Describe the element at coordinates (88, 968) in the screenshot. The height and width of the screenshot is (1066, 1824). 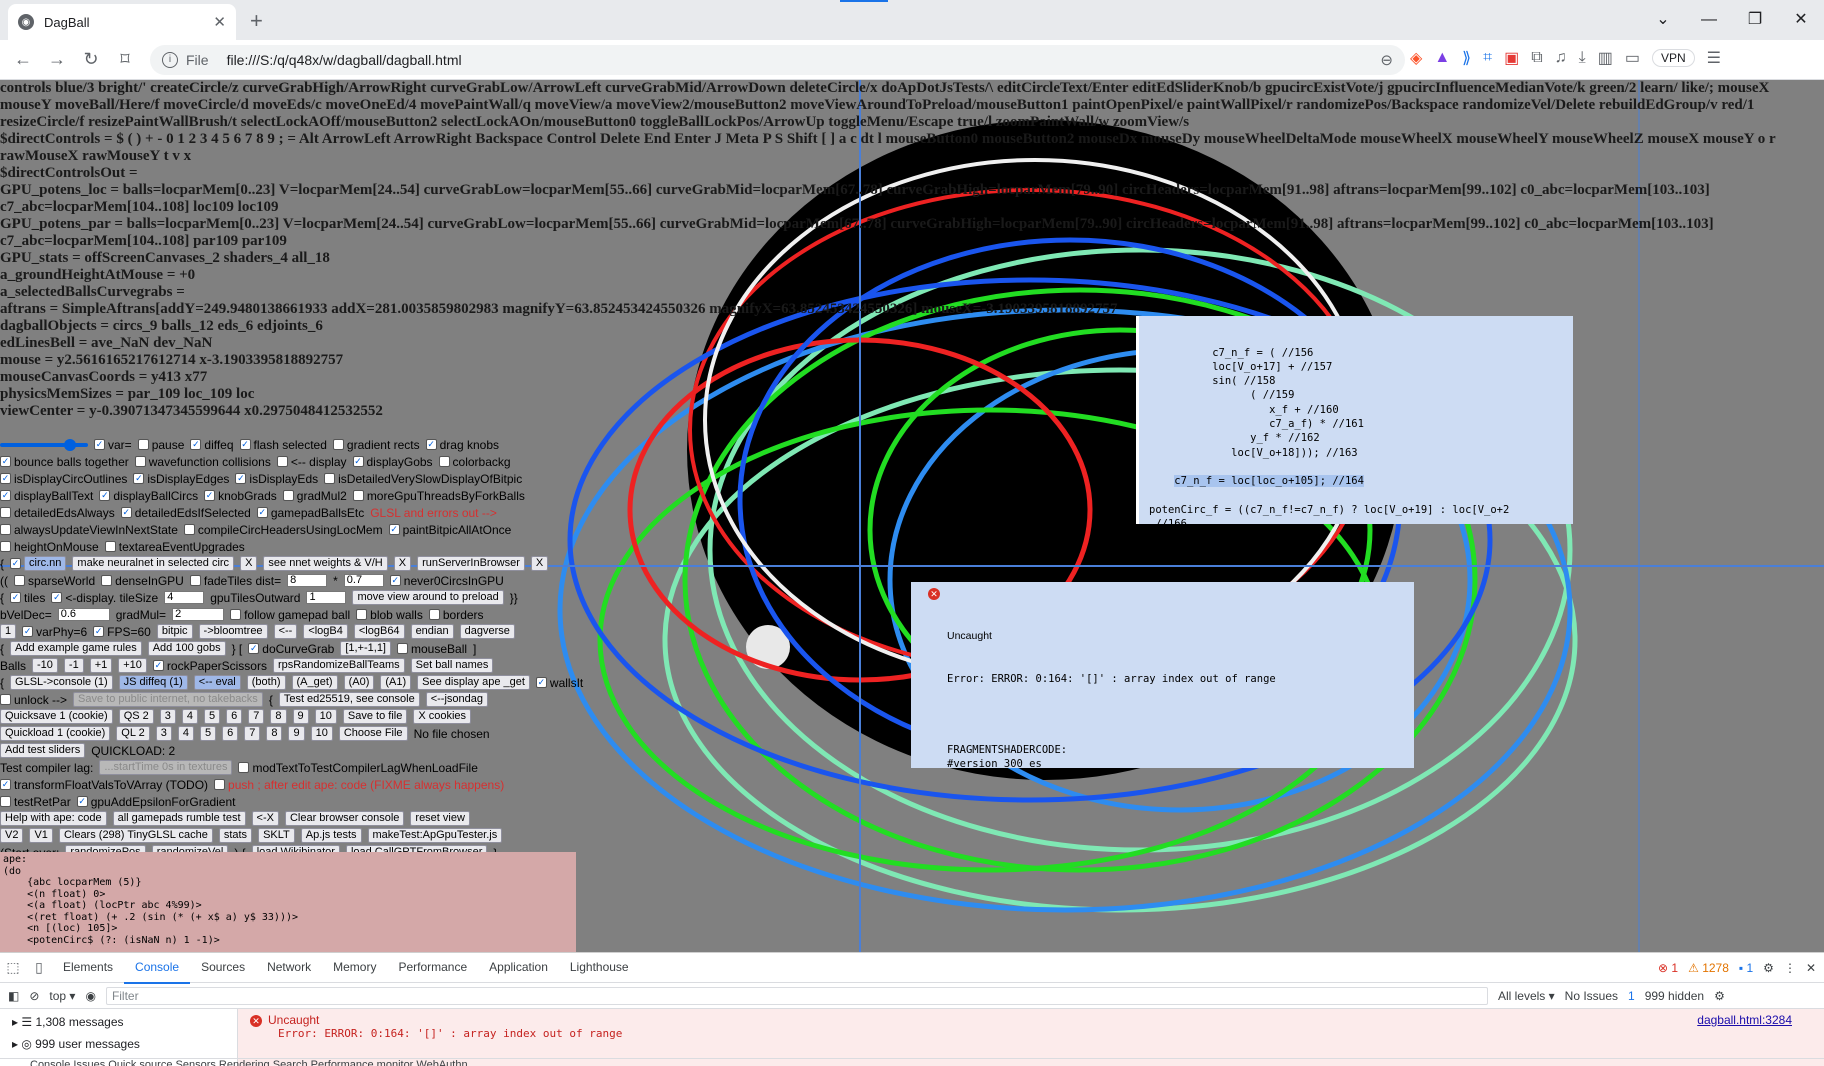
I see `devtools-tab-elements: Elements` at that location.